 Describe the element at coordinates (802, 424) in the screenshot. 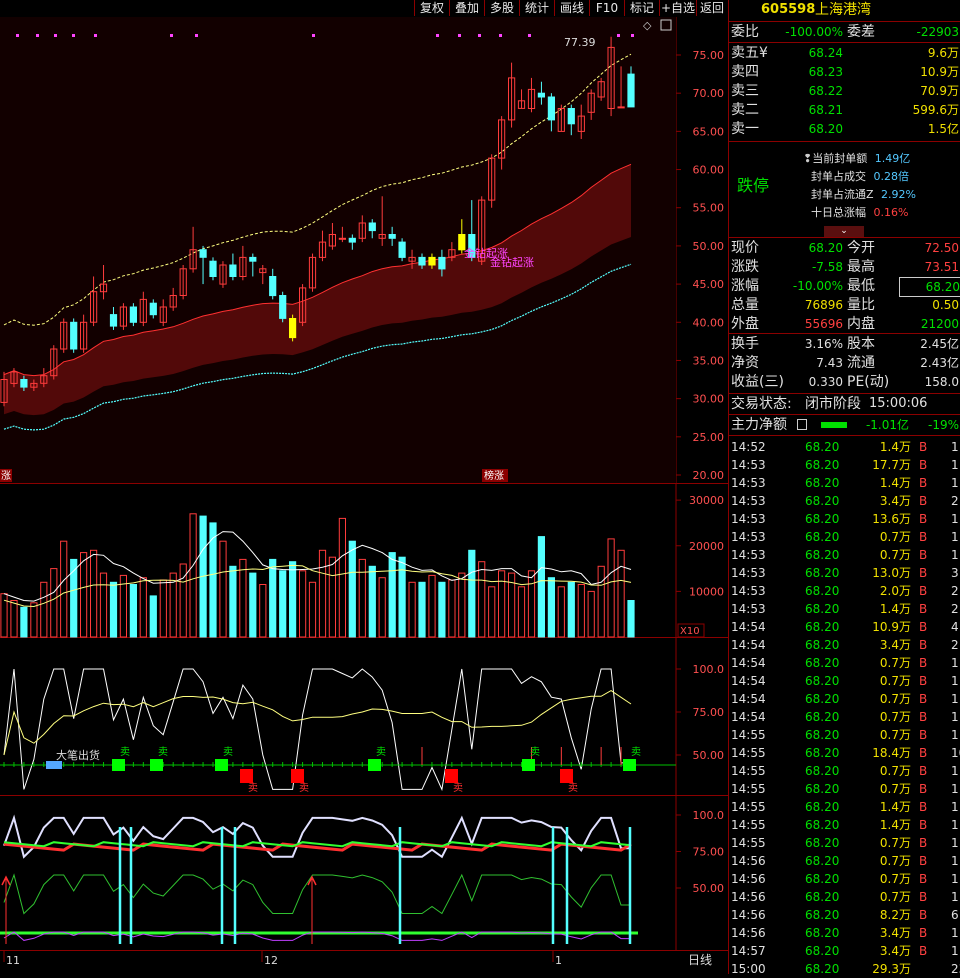

I see `menu-icon` at that location.